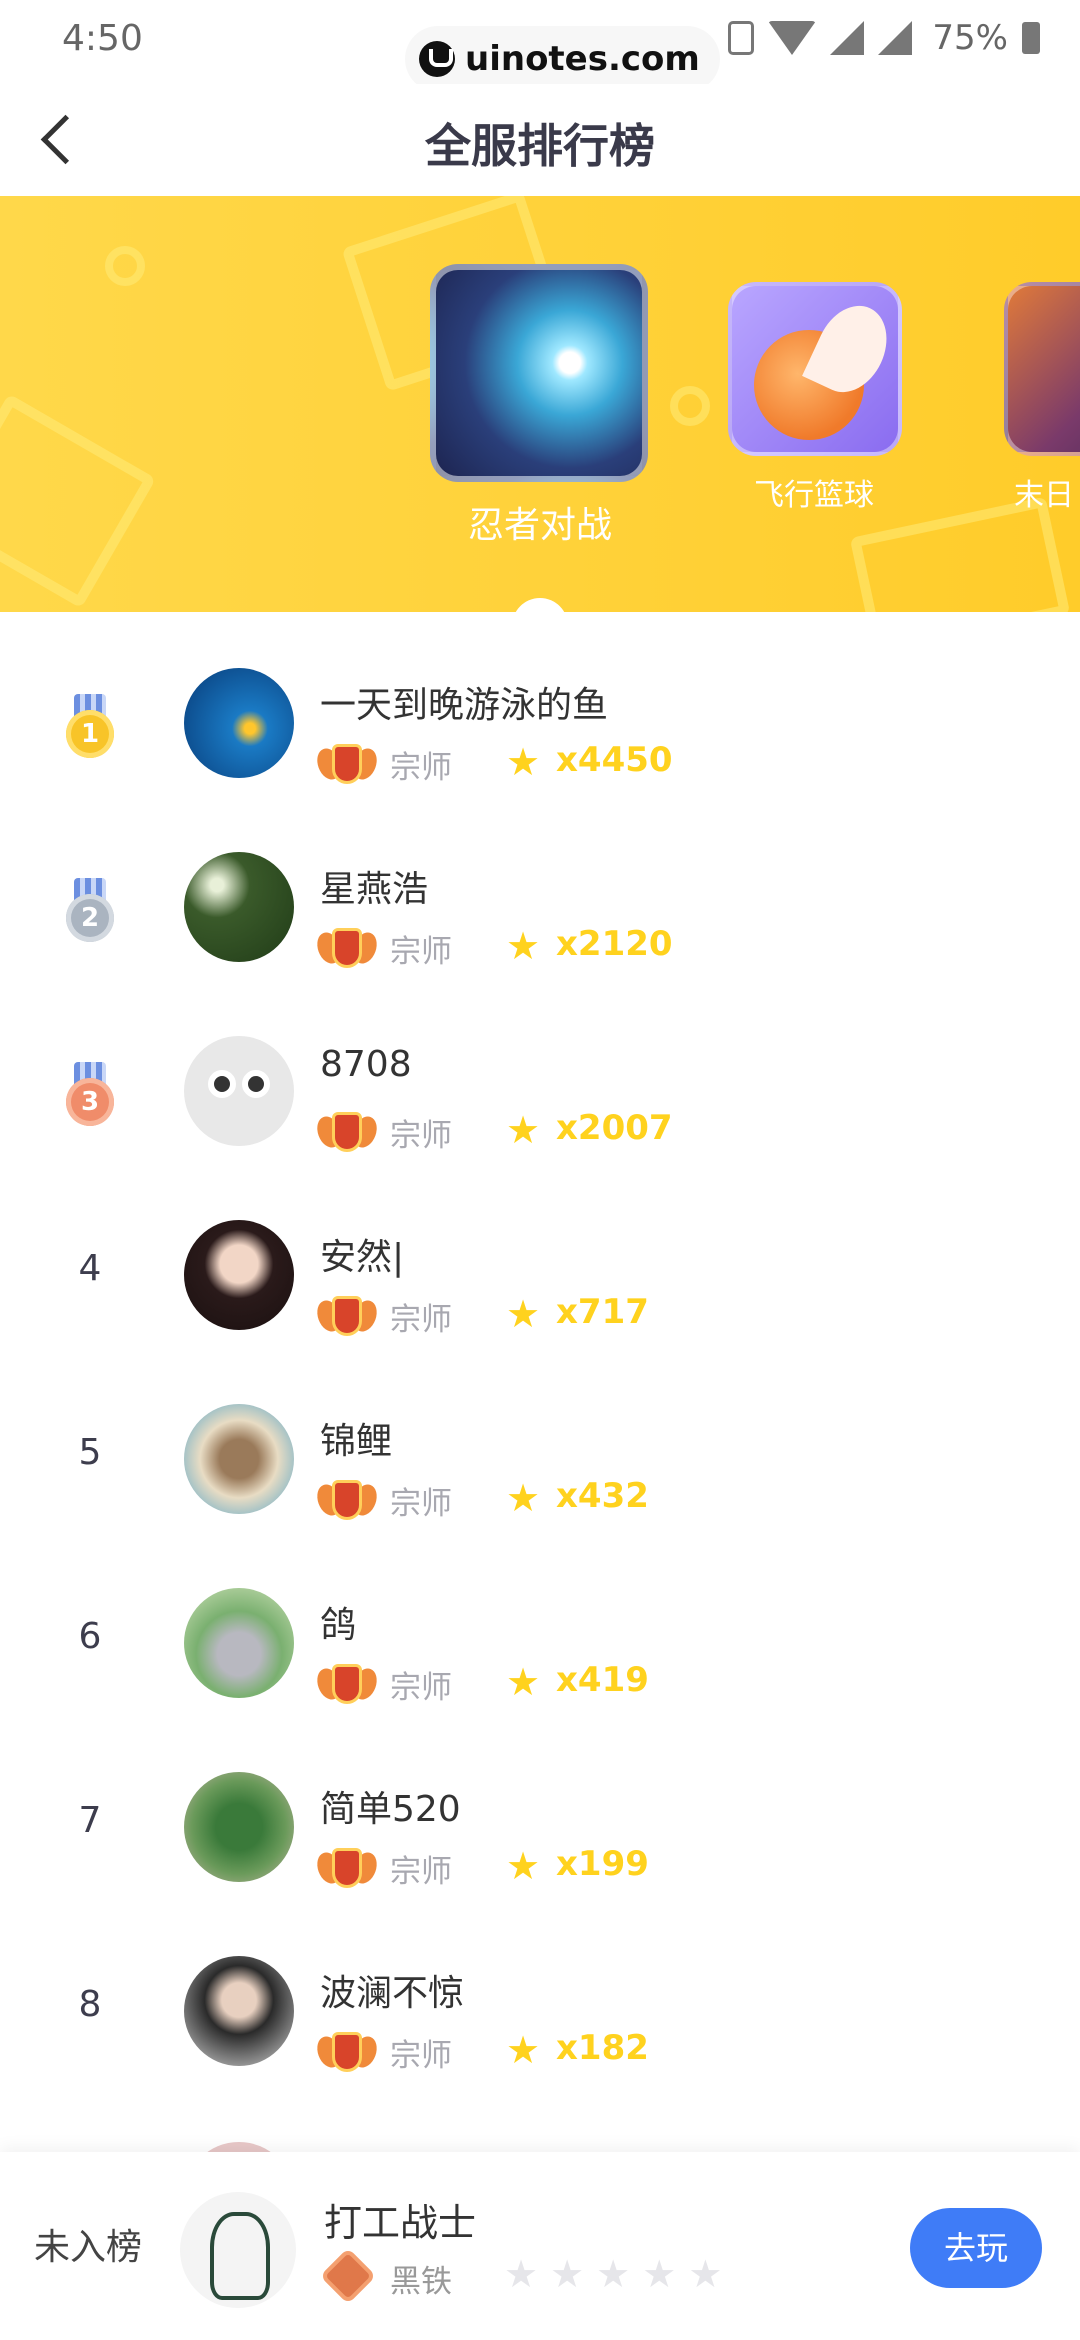 Image resolution: width=1080 pixels, height=2340 pixels. I want to click on status-time: 4:50, so click(102, 38).